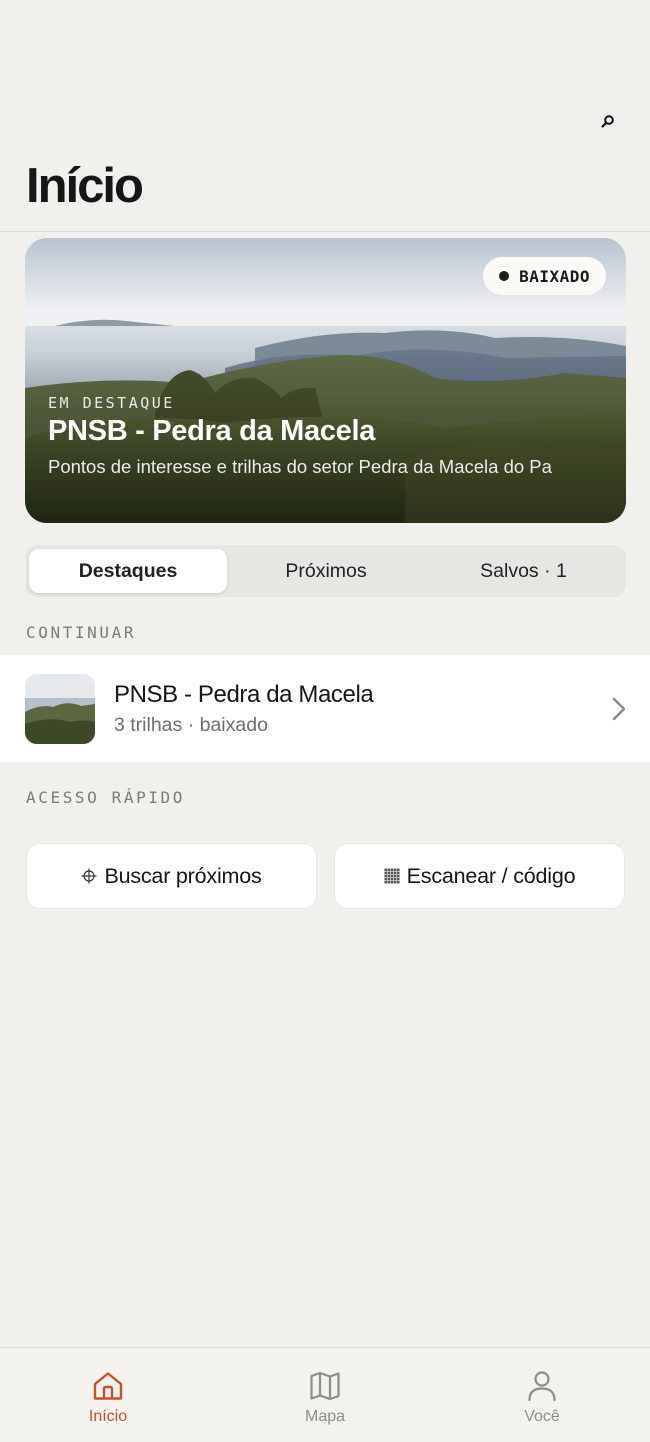  Describe the element at coordinates (191, 725) in the screenshot. I see `continue-item-subtitle: 3 trilhas · baixado` at that location.